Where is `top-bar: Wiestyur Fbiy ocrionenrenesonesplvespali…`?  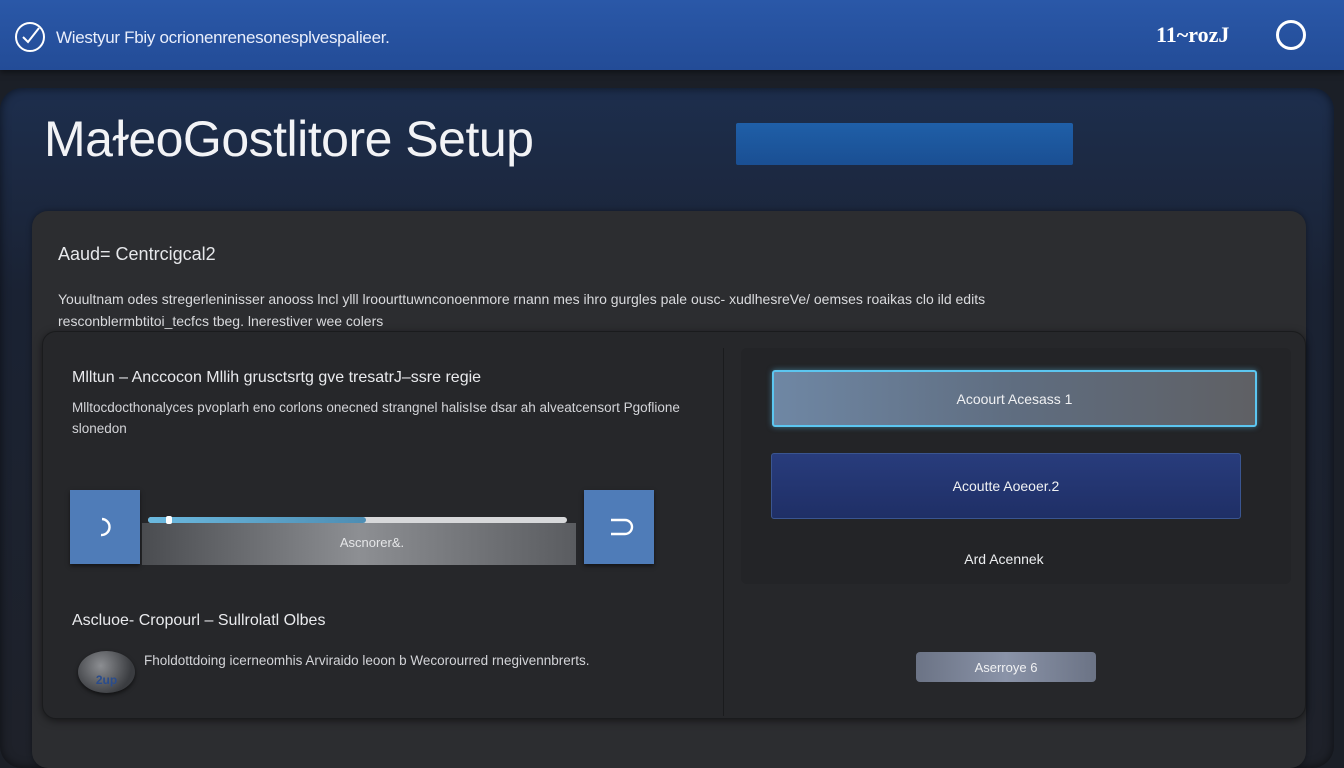 top-bar: Wiestyur Fbiy ocrionenrenesonesplvespali… is located at coordinates (672, 35).